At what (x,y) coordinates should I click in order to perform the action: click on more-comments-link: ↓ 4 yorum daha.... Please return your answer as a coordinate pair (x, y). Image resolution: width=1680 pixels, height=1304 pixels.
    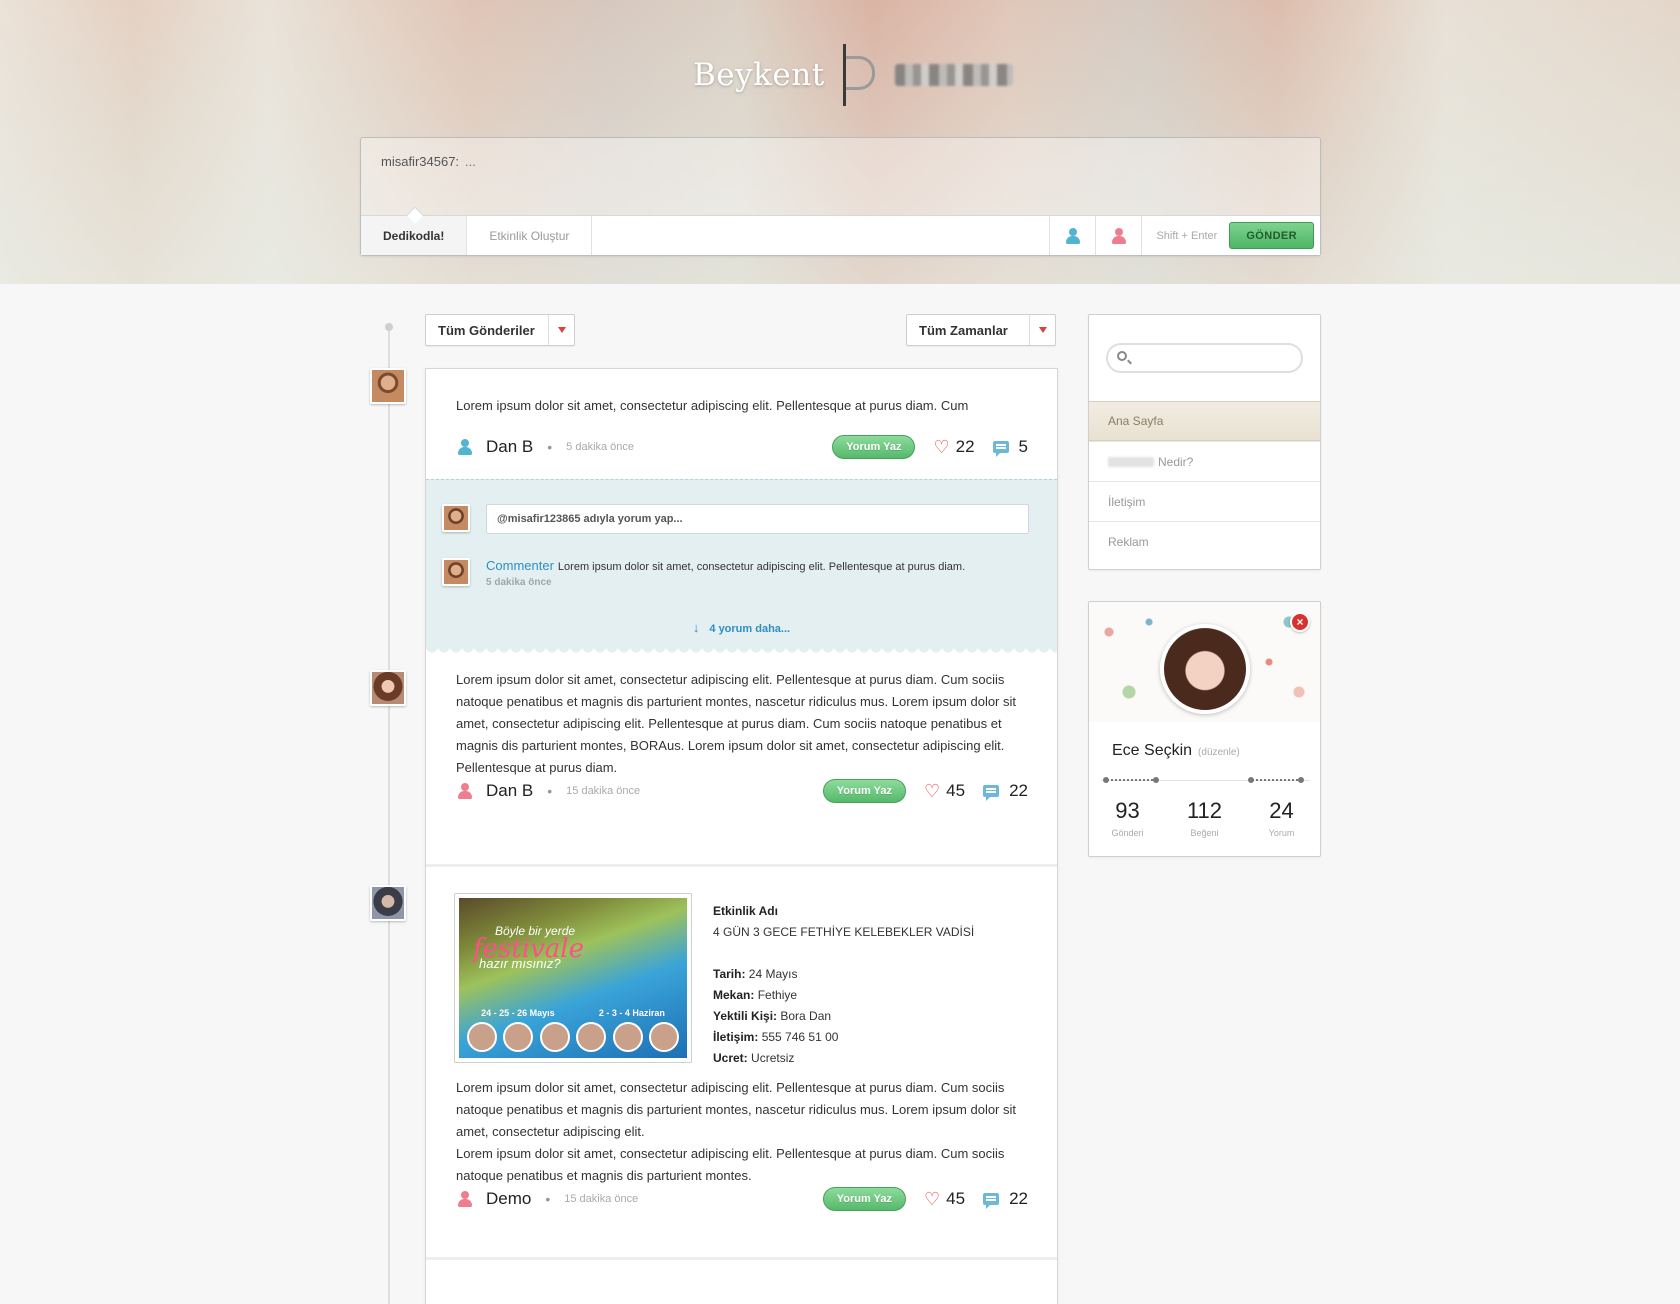
    Looking at the image, I should click on (741, 627).